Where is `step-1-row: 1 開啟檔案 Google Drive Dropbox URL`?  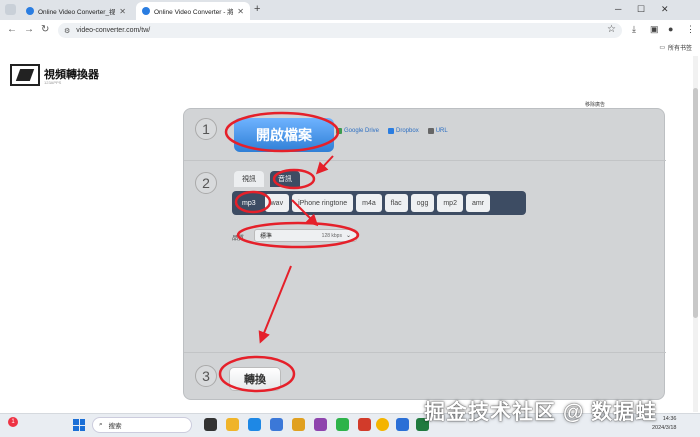
step-1-row: 1 開啟檔案 Google Drive Dropbox URL is located at coordinates (425, 135).